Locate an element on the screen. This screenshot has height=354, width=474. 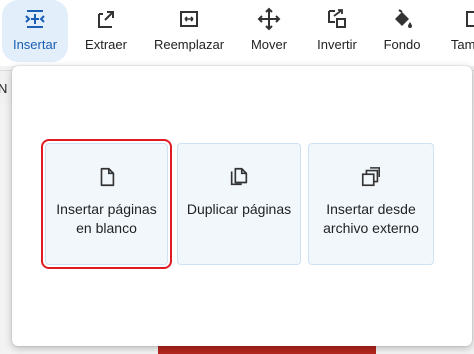
toolbar-reverse-button: Invertir is located at coordinates (337, 31).